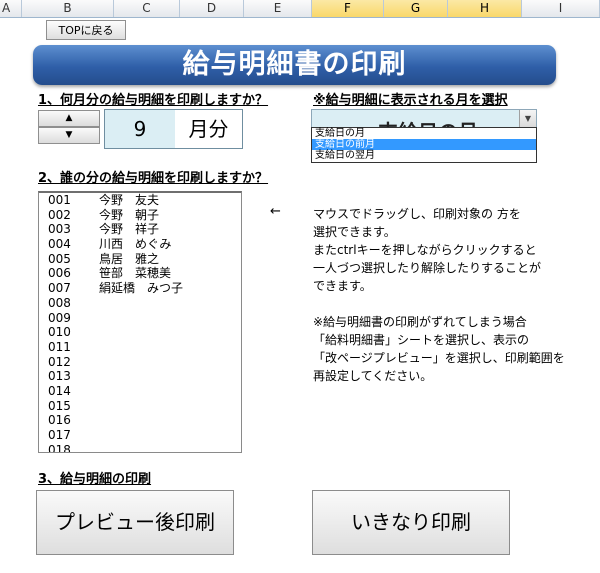 Image resolution: width=600 pixels, height=573 pixels. What do you see at coordinates (147, 8) in the screenshot?
I see `column-header-c: C` at bounding box center [147, 8].